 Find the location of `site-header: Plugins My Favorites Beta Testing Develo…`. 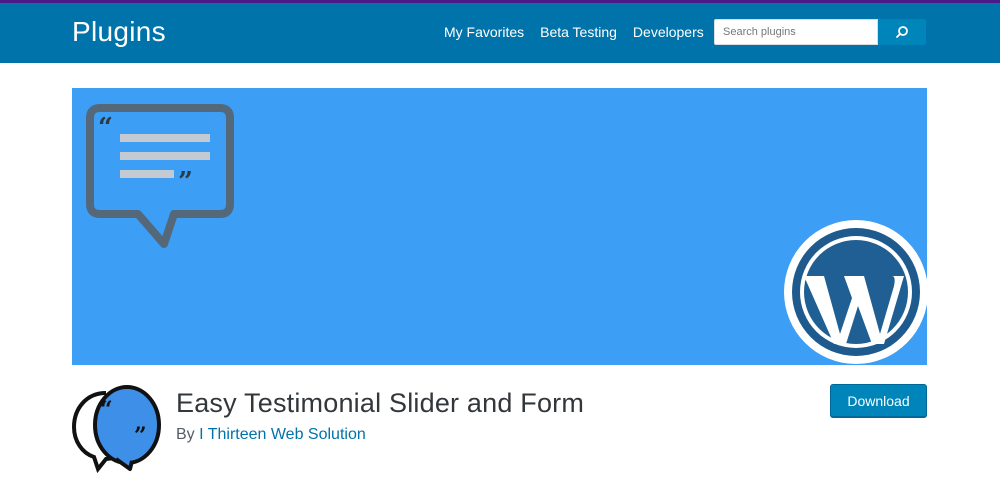

site-header: Plugins My Favorites Beta Testing Develo… is located at coordinates (500, 31).